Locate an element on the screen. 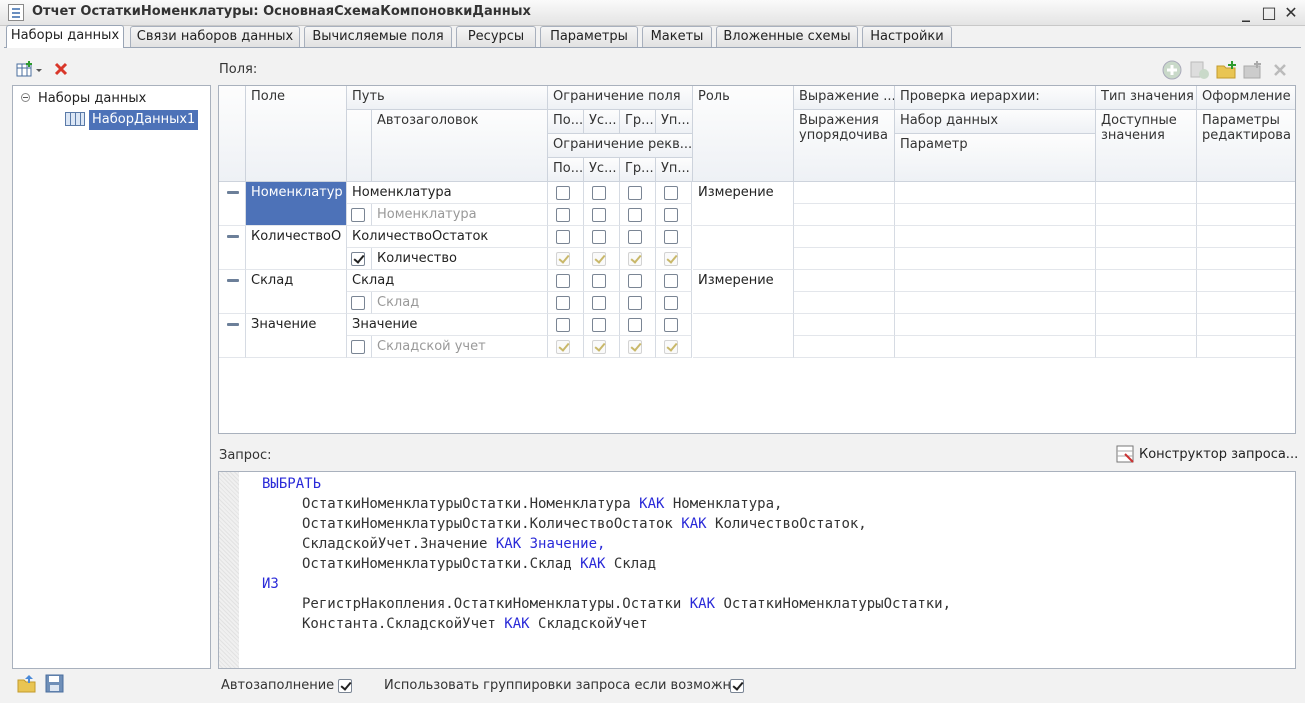 This screenshot has height=703, width=1305. title-cell: Количество is located at coordinates (460, 259).